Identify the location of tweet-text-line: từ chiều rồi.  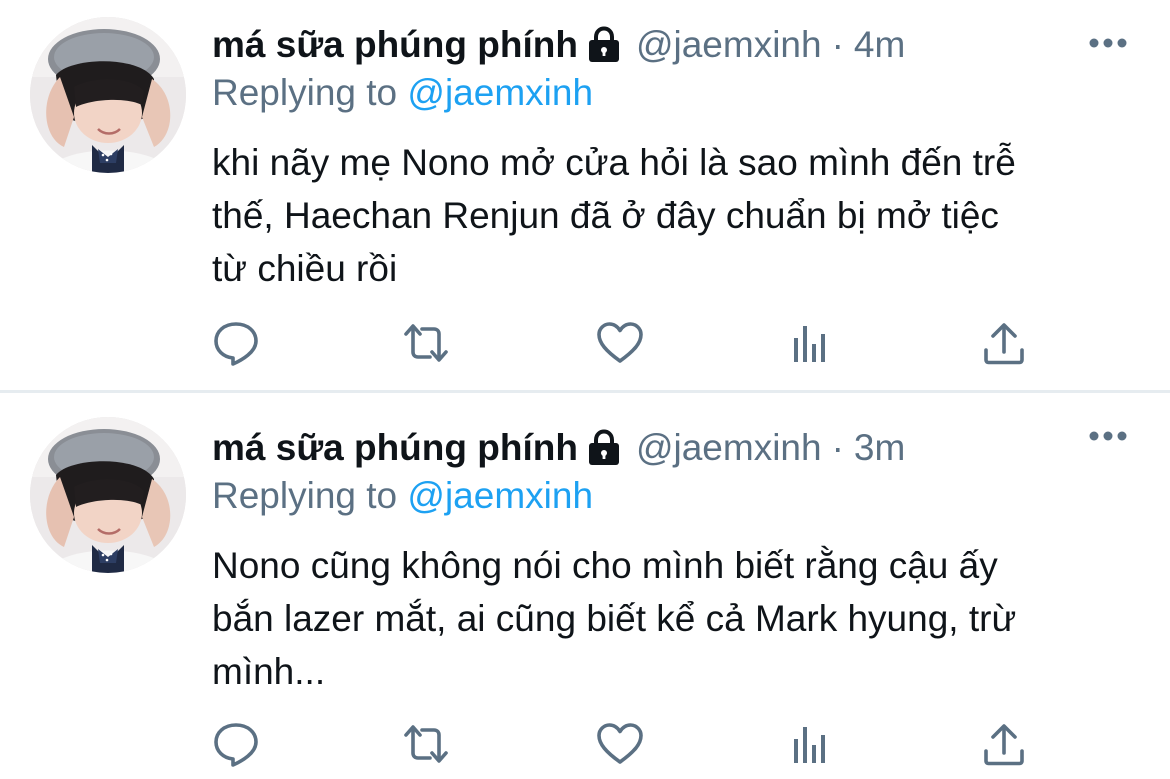
(305, 268).